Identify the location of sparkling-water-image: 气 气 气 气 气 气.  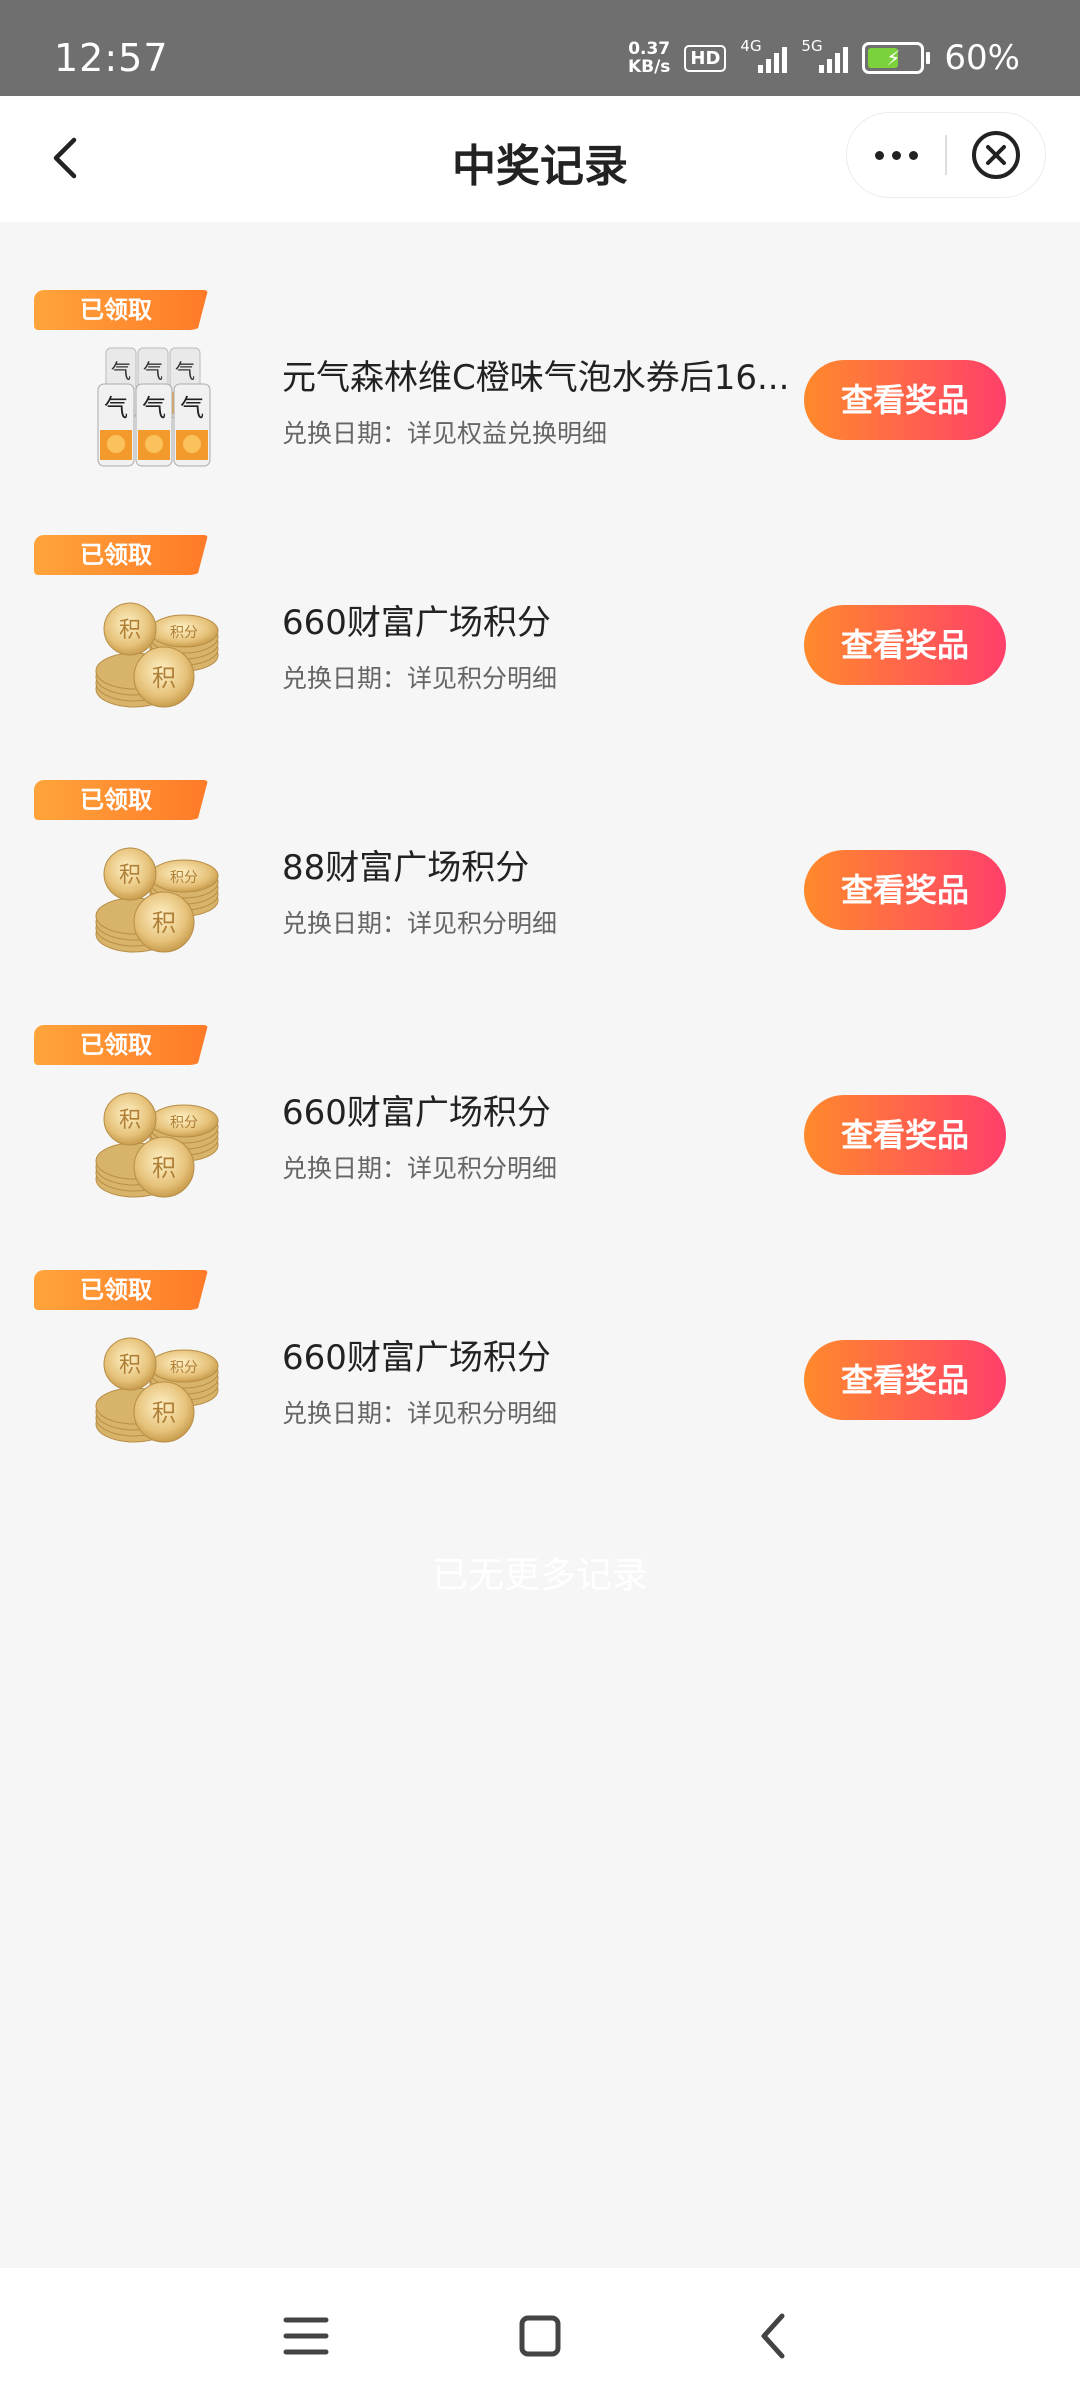
(164, 405).